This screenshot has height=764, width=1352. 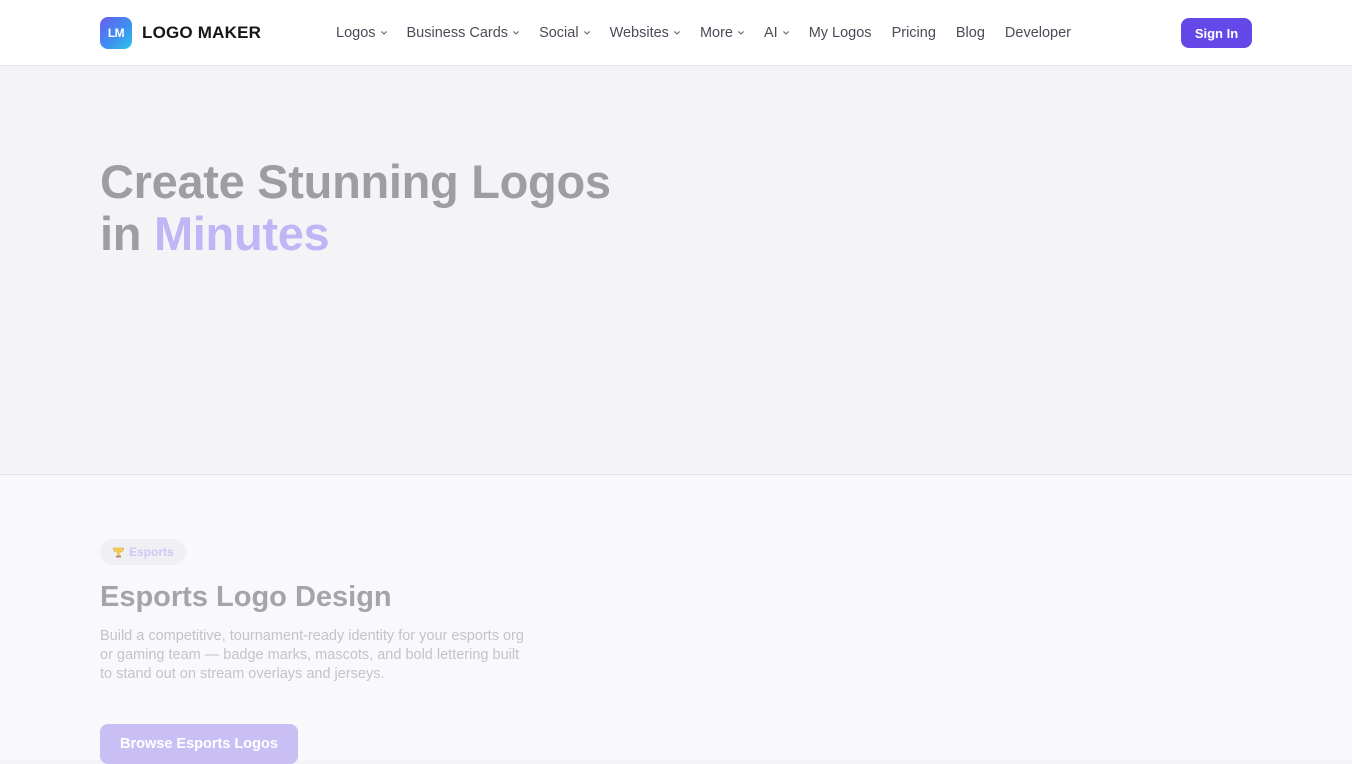 What do you see at coordinates (241, 233) in the screenshot?
I see `hero-title-accent: Minutes` at bounding box center [241, 233].